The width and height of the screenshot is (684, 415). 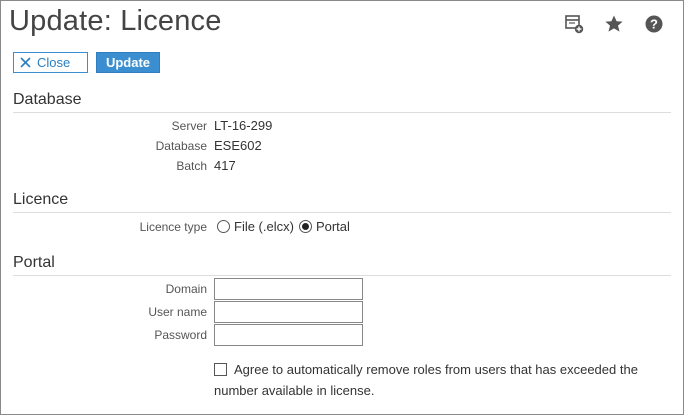 What do you see at coordinates (177, 312) in the screenshot?
I see `username-label: User name` at bounding box center [177, 312].